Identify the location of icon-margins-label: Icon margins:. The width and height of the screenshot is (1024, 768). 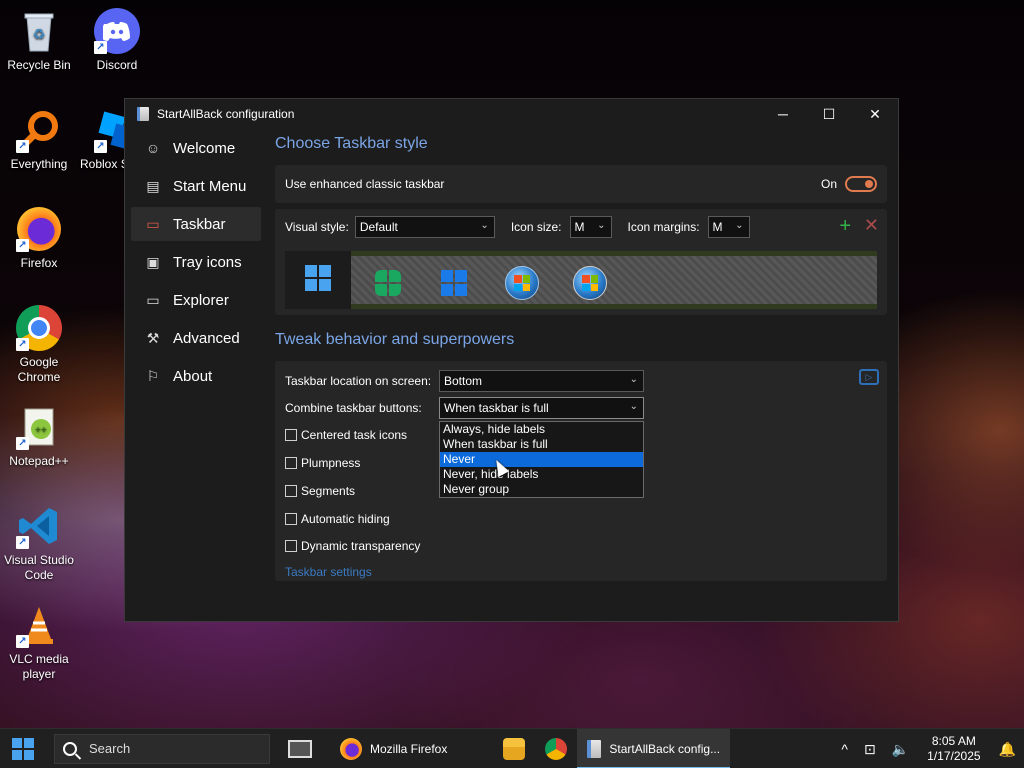
(663, 227).